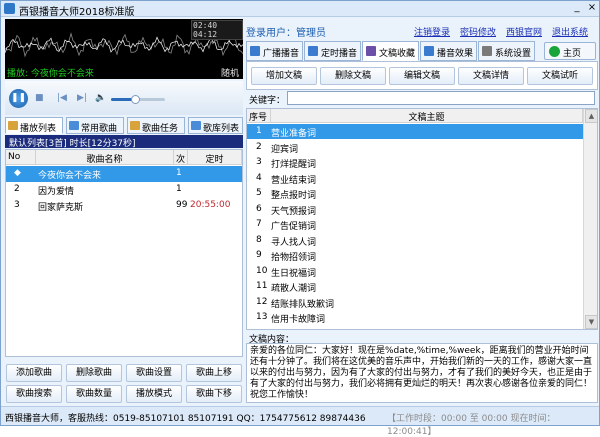  I want to click on play-mode-button: 播放模式, so click(154, 394).